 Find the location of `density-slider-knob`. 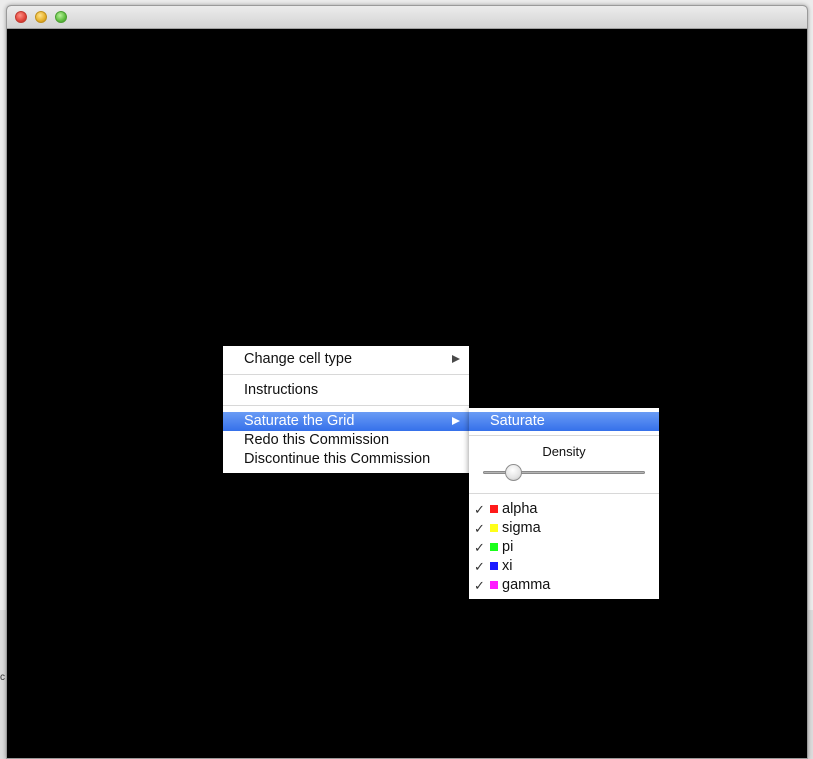

density-slider-knob is located at coordinates (513, 472).